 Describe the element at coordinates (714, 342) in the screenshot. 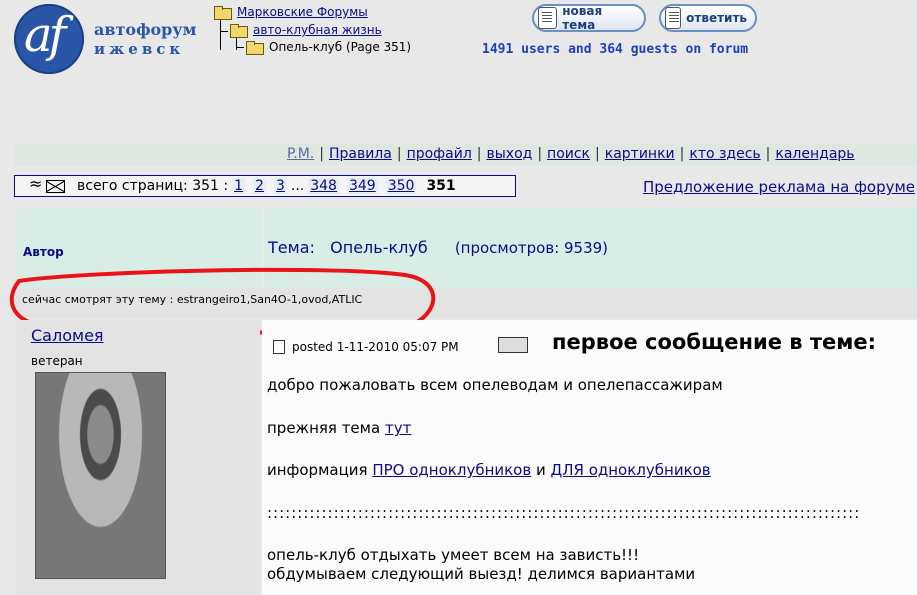

I see `post-title: первое сообщение в теме:` at that location.